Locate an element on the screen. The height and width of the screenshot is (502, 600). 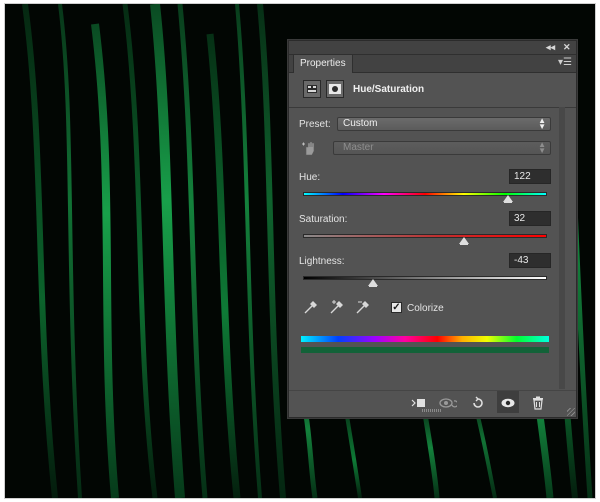
collapse-panel-icon: ◂◂ is located at coordinates (550, 47).